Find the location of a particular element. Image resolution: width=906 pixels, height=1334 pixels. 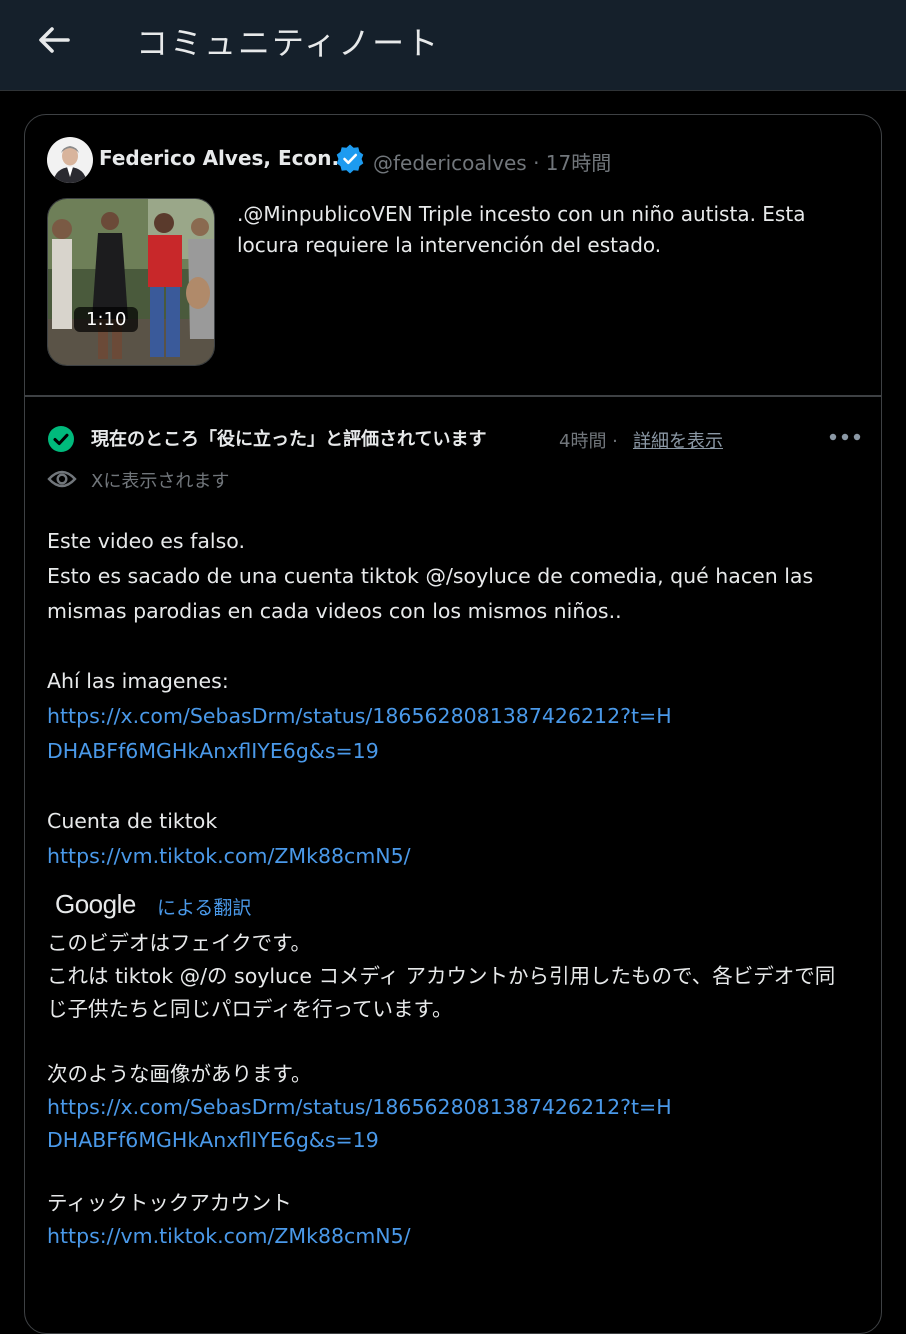

top-app-bar: コミュニティノート is located at coordinates (453, 45).